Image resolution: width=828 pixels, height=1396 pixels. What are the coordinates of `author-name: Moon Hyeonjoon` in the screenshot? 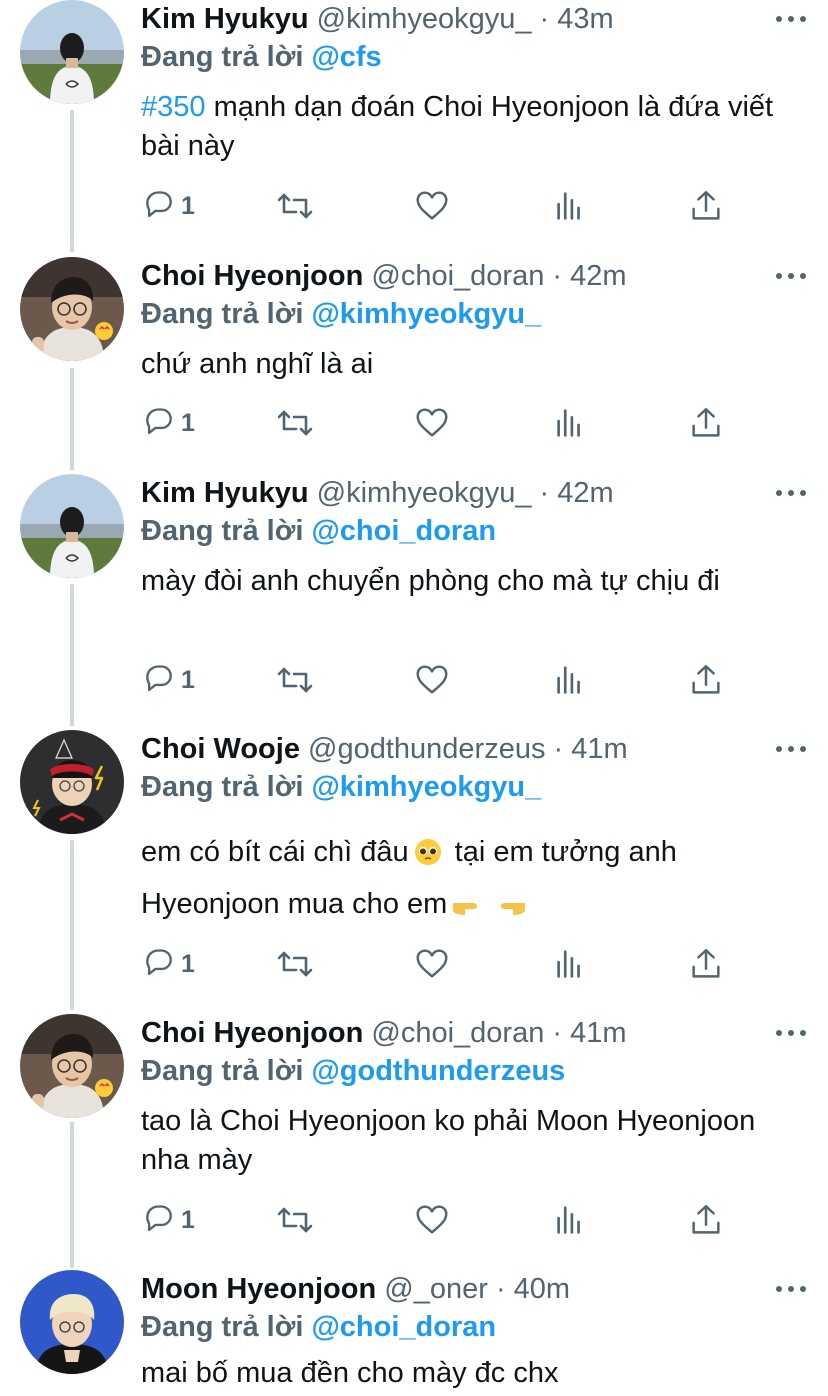 It's located at (258, 1289).